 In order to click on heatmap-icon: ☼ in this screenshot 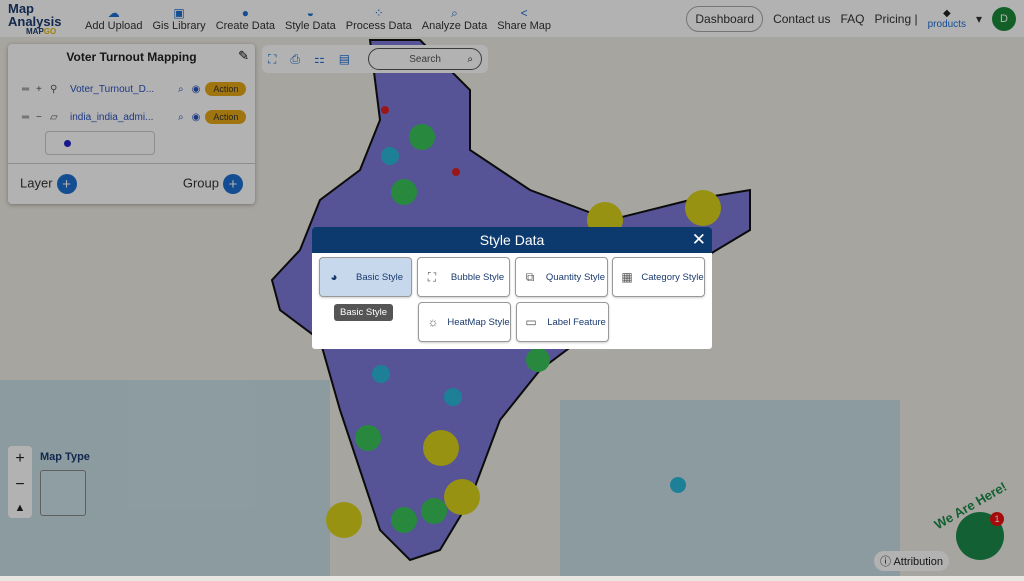, I will do `click(433, 322)`.